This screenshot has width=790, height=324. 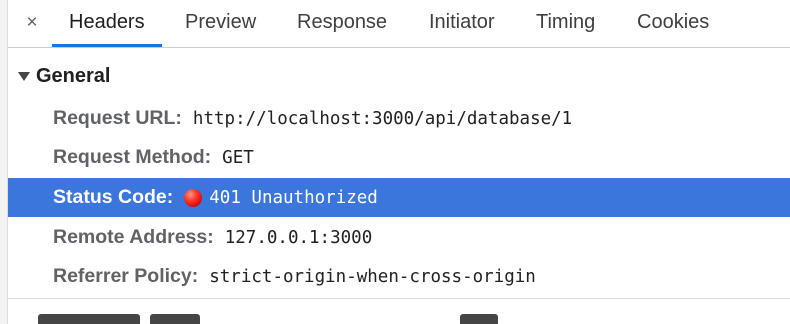 What do you see at coordinates (372, 276) in the screenshot?
I see `header-value: strict-origin-when-cross-origin` at bounding box center [372, 276].